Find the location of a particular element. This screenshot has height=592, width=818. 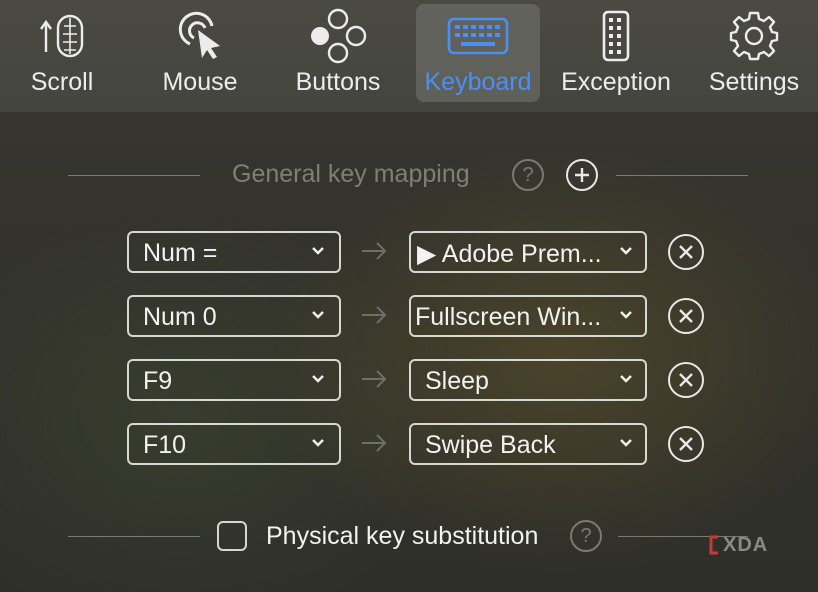

key-select: F10 is located at coordinates (234, 444).